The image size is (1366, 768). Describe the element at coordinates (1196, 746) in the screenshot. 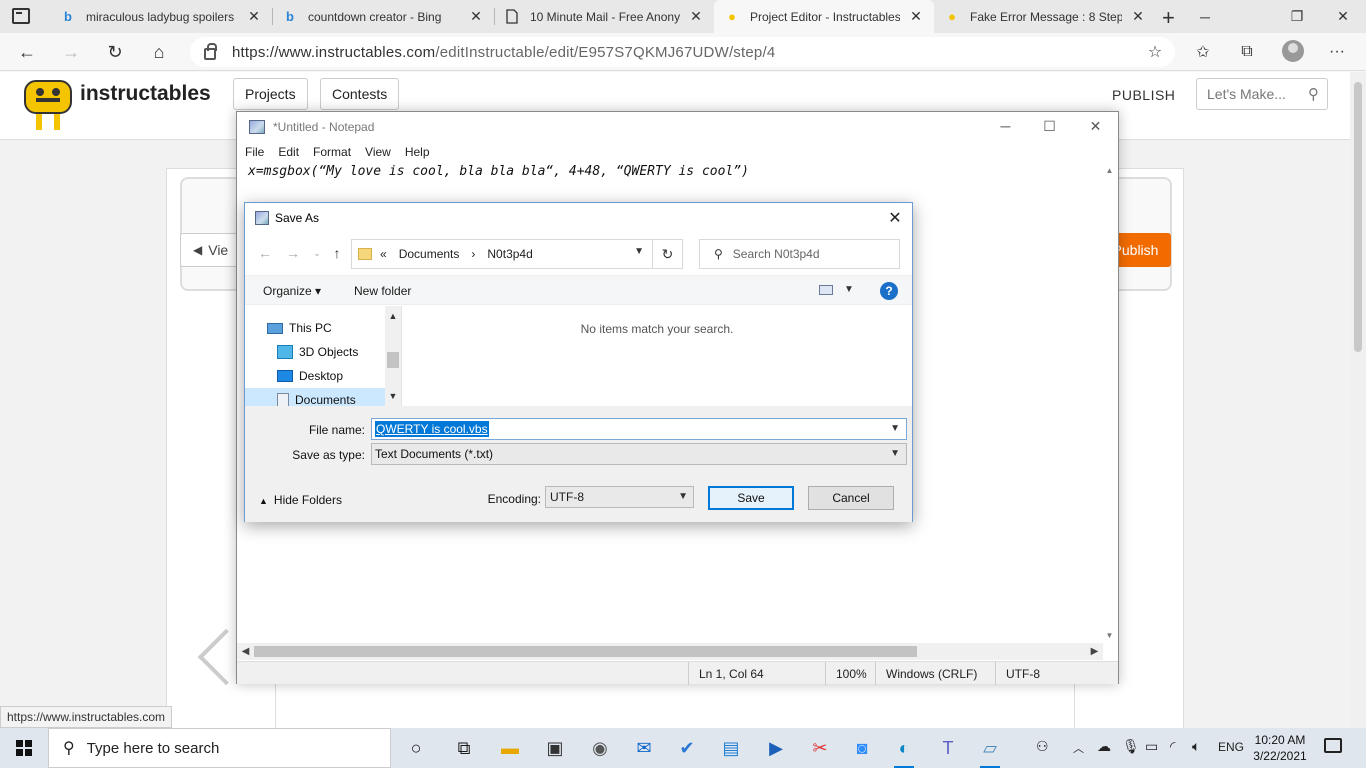

I see `volume-icon: 🔈︎` at that location.